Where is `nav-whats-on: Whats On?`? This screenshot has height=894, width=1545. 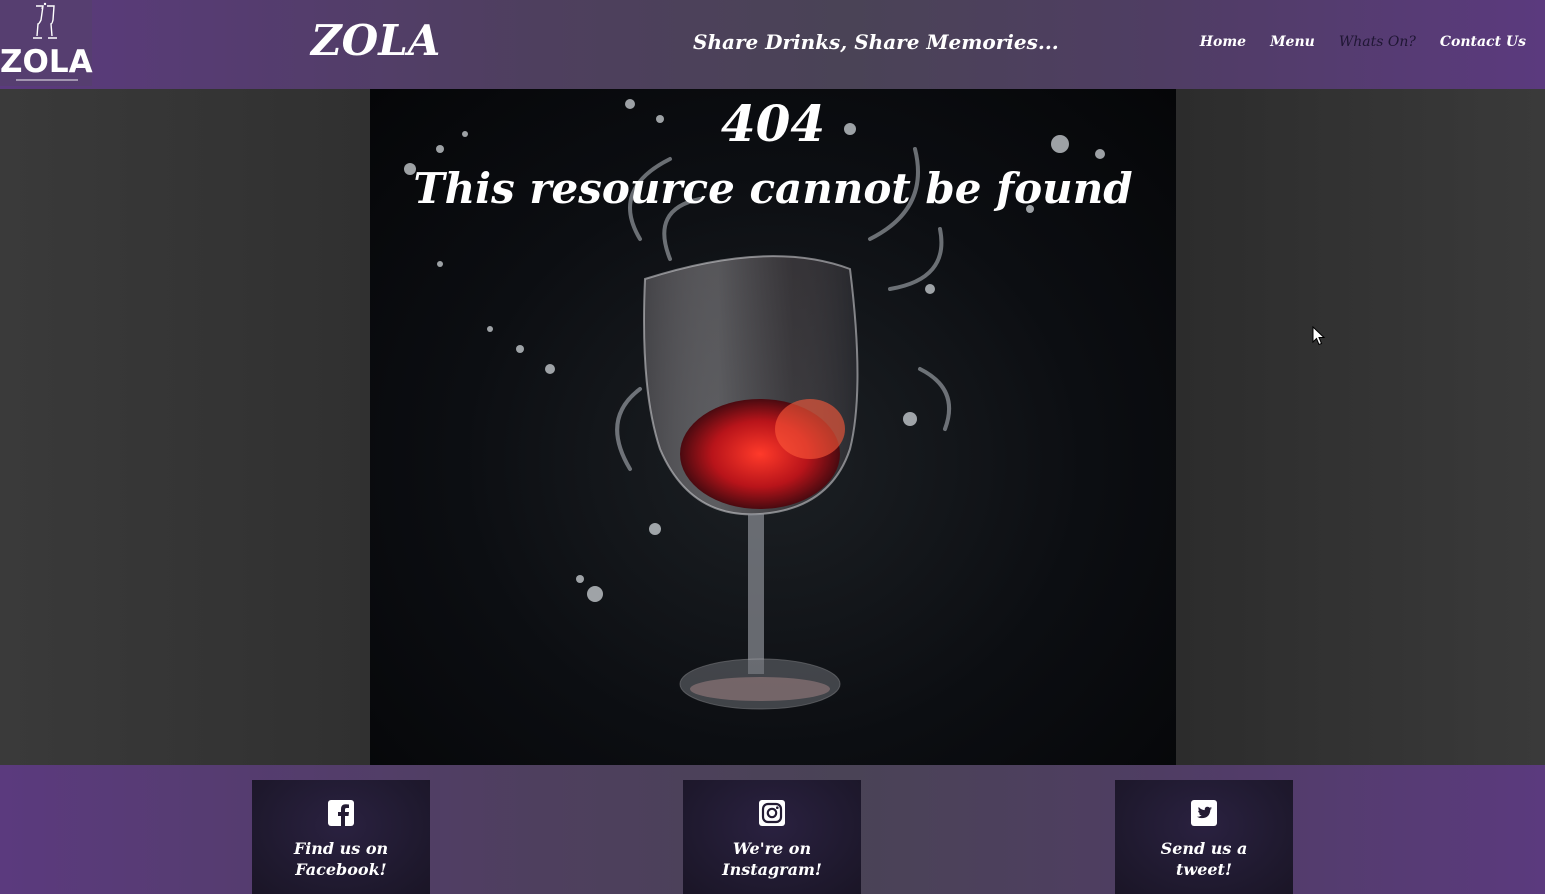 nav-whats-on: Whats On? is located at coordinates (1377, 42).